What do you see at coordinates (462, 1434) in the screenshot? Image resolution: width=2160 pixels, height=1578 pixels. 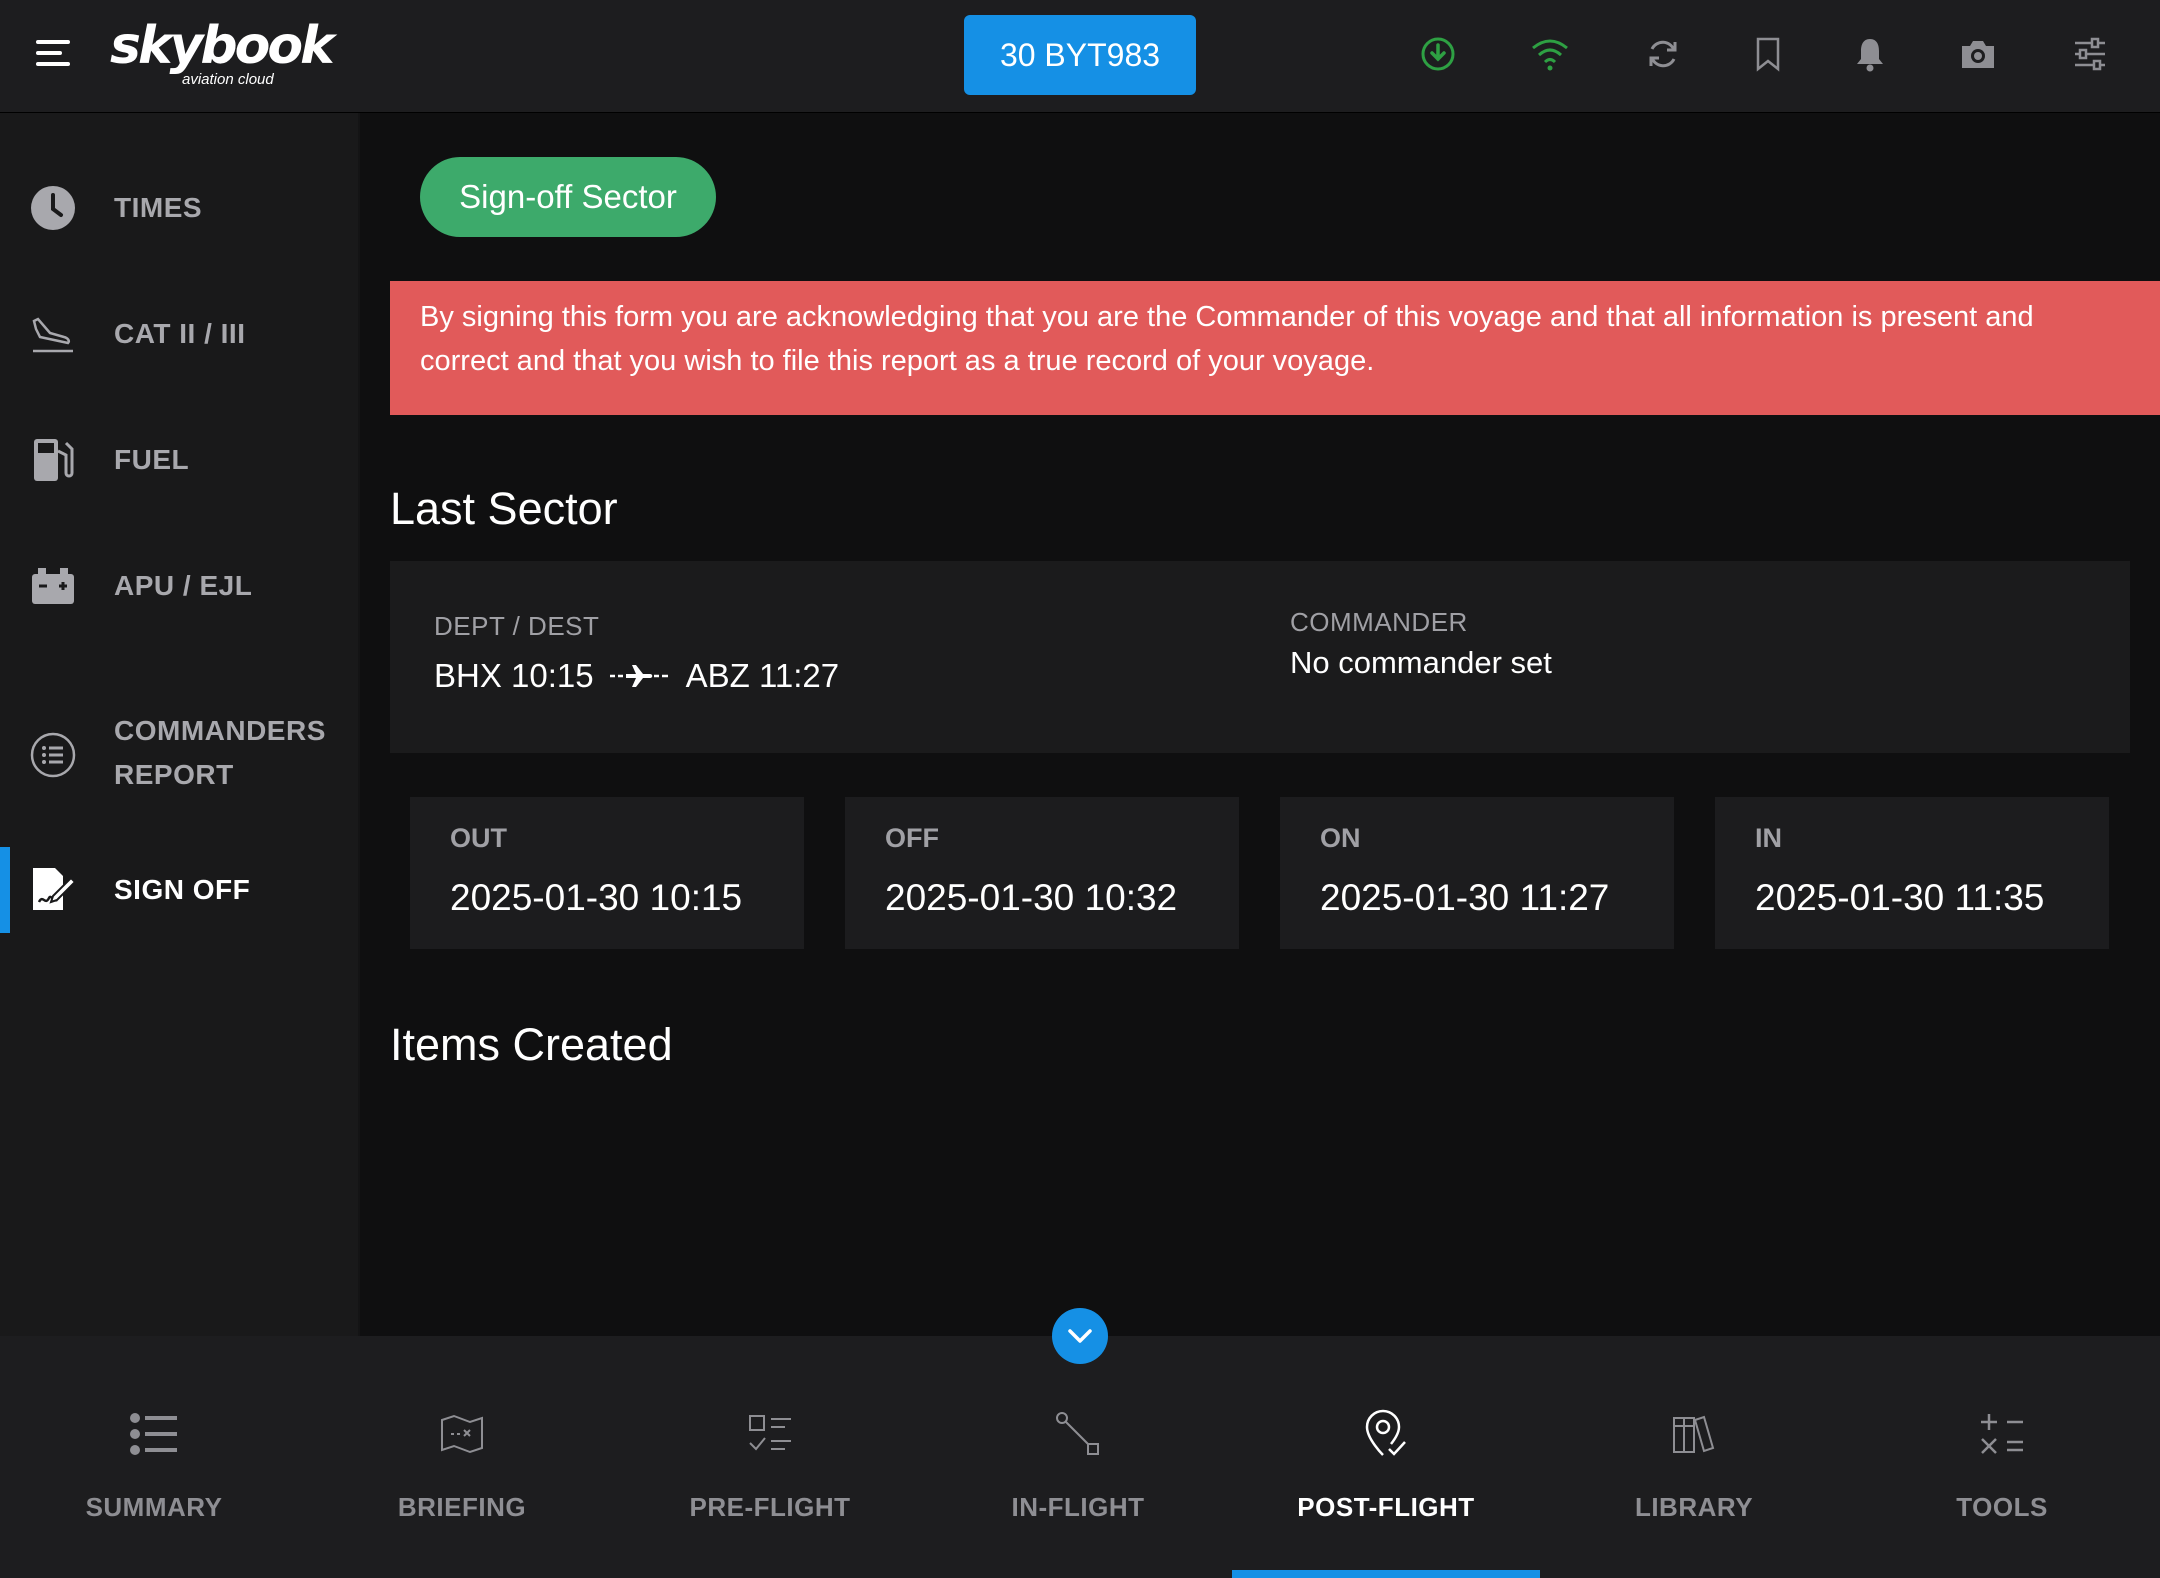 I see `map-icon` at bounding box center [462, 1434].